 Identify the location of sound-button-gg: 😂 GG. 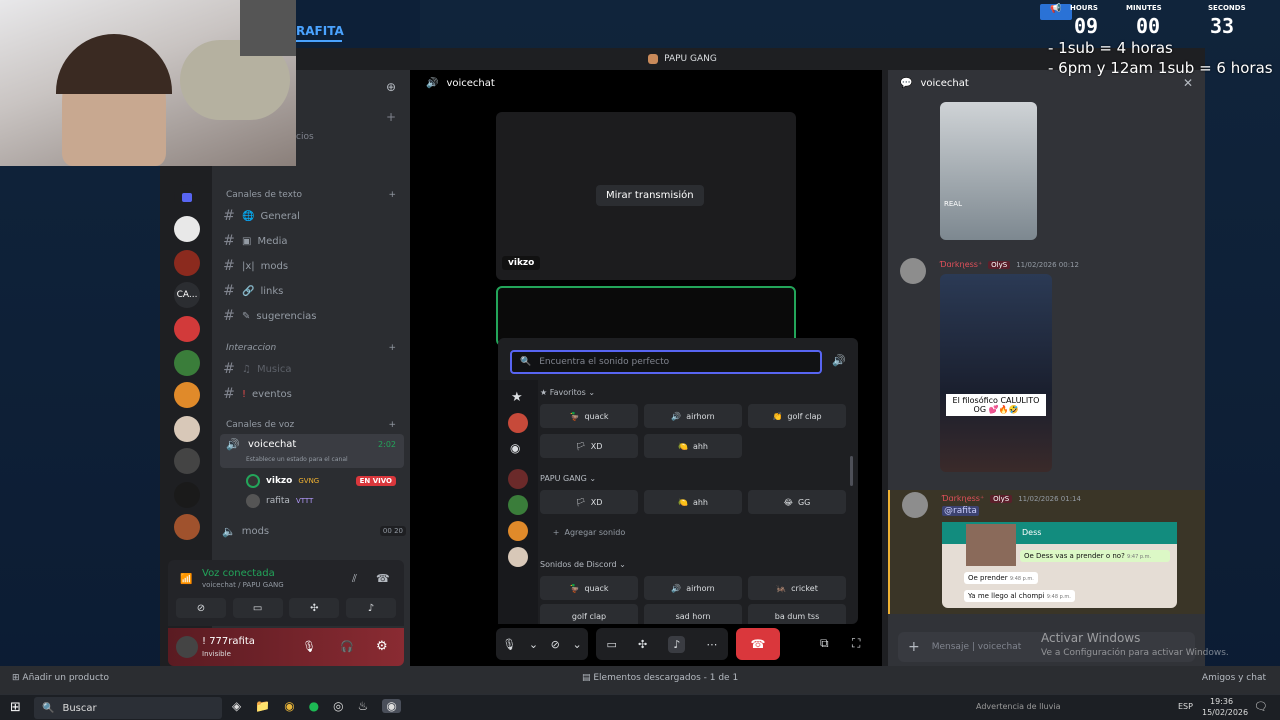
(797, 502).